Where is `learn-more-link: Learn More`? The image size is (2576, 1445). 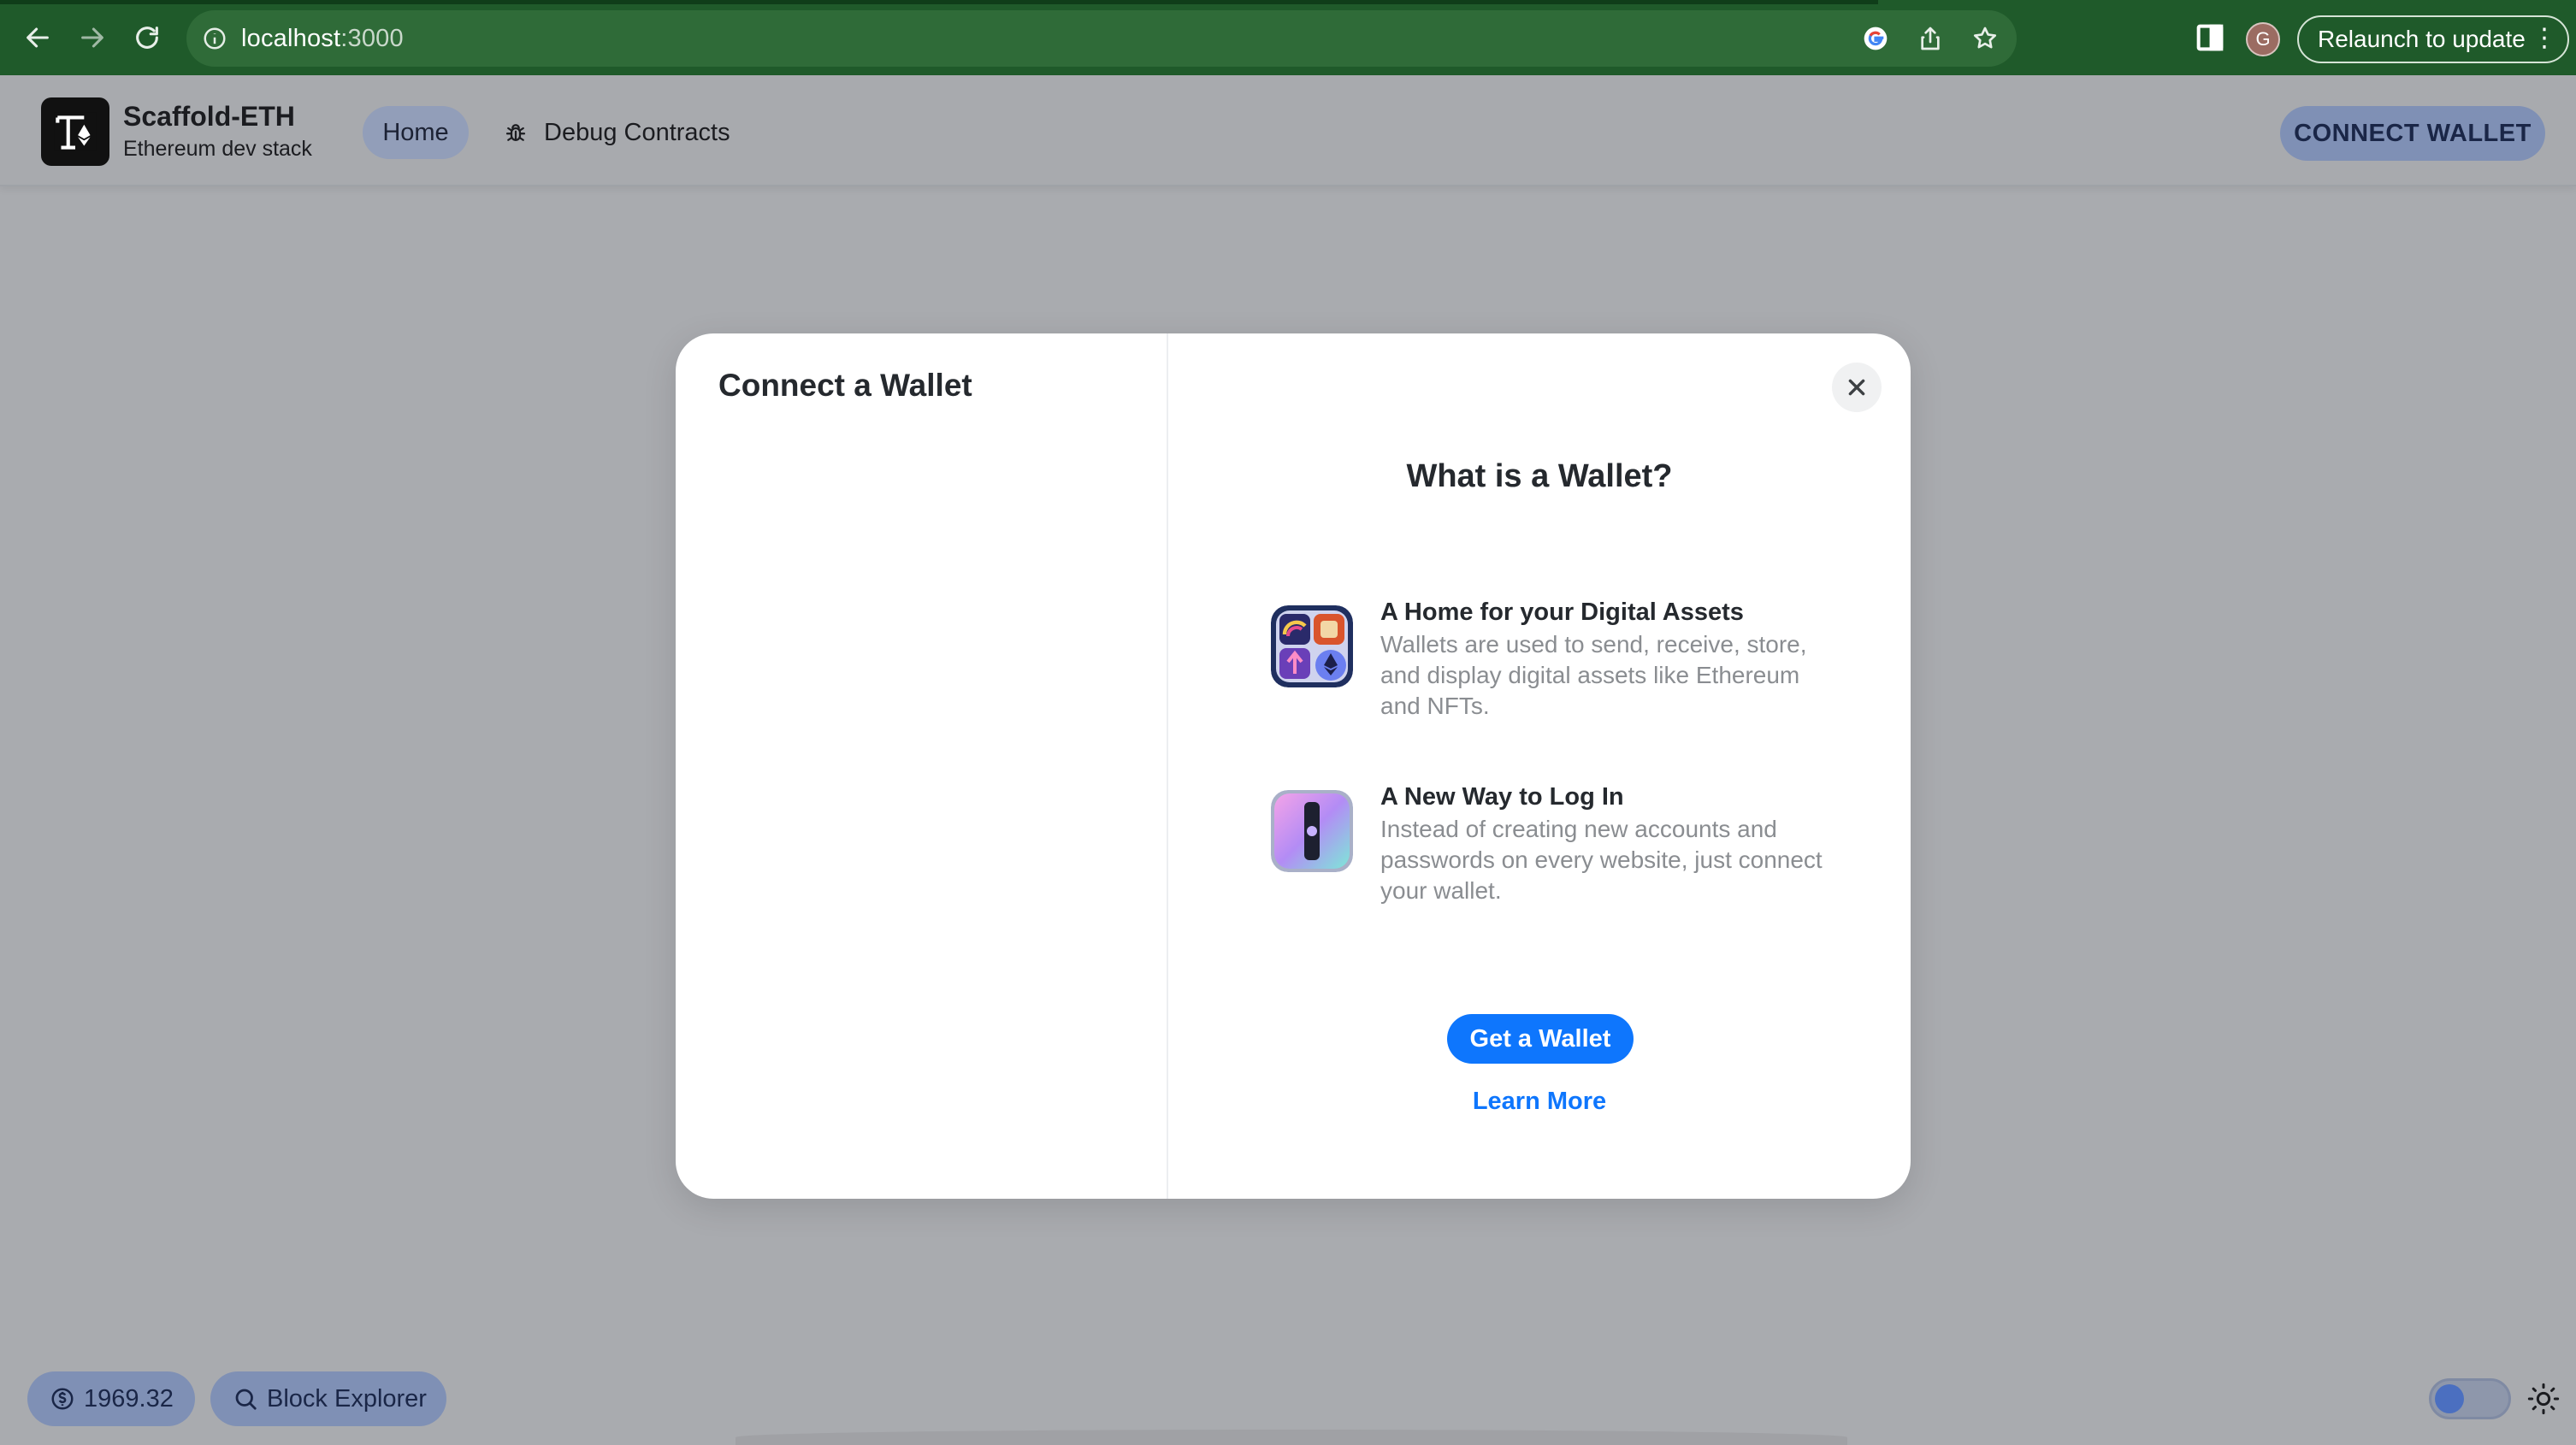
learn-more-link: Learn More is located at coordinates (1539, 1102).